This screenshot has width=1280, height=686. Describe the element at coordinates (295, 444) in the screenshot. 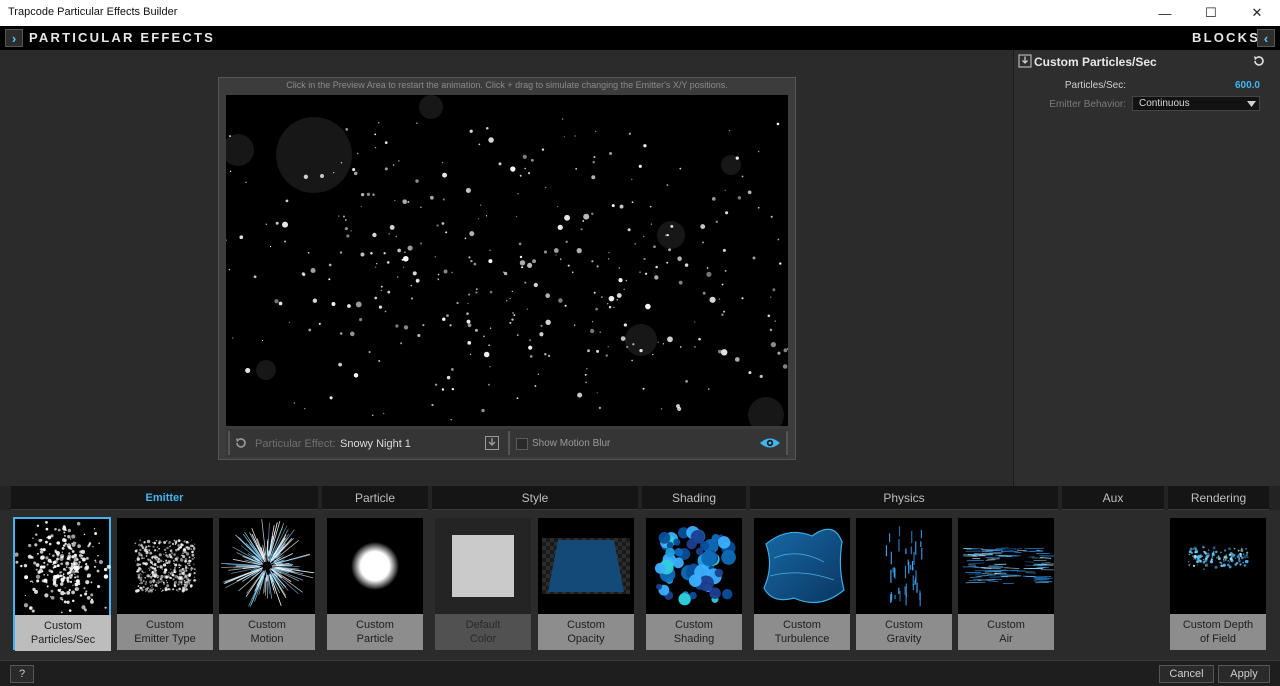

I see `effect-label: Particular Effect:` at that location.